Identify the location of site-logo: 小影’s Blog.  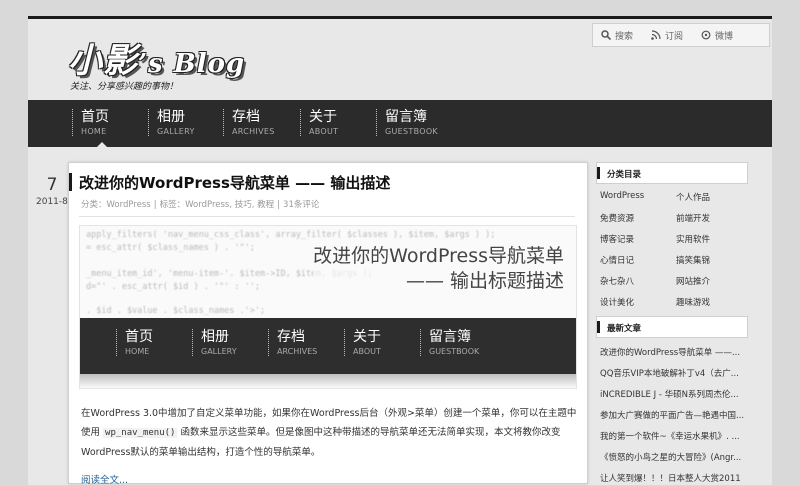
(156, 57).